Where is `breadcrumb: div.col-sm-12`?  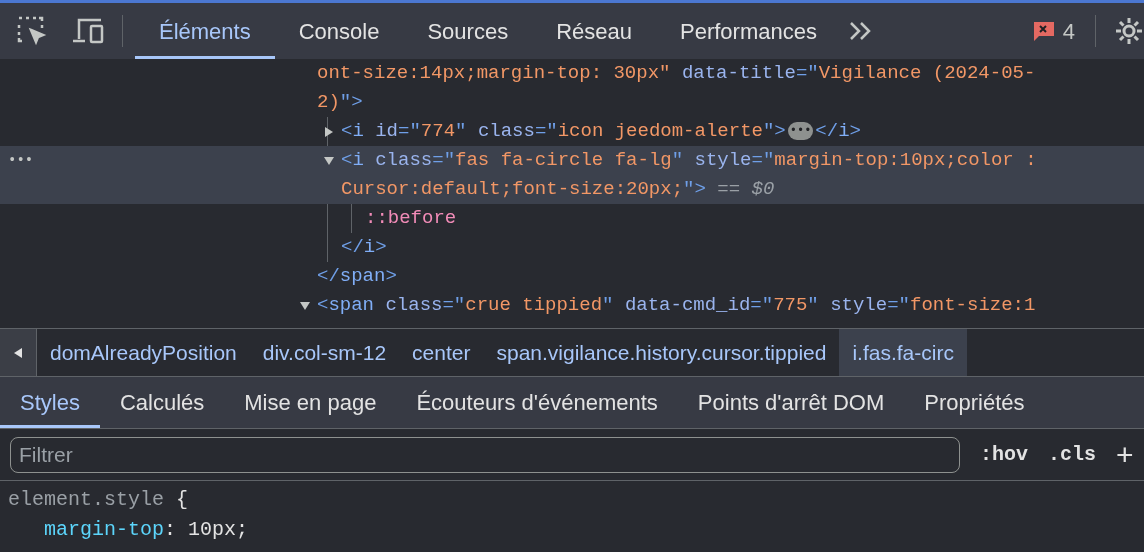 breadcrumb: div.col-sm-12 is located at coordinates (324, 352).